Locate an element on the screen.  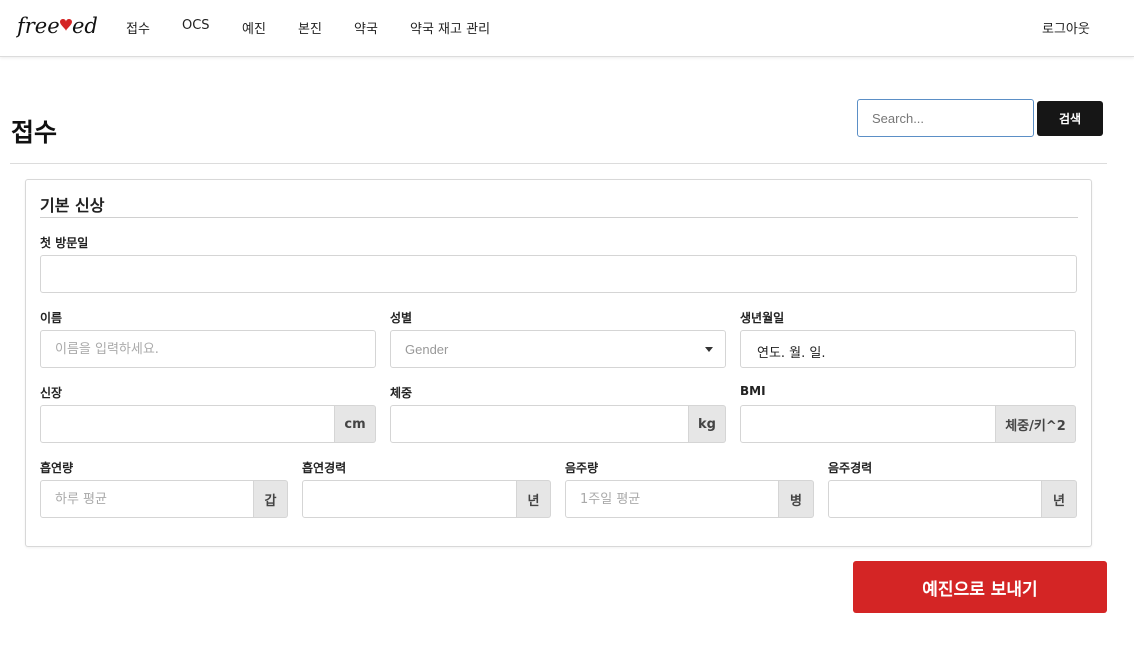
drinking-years-label: 음주경력 is located at coordinates (850, 468).